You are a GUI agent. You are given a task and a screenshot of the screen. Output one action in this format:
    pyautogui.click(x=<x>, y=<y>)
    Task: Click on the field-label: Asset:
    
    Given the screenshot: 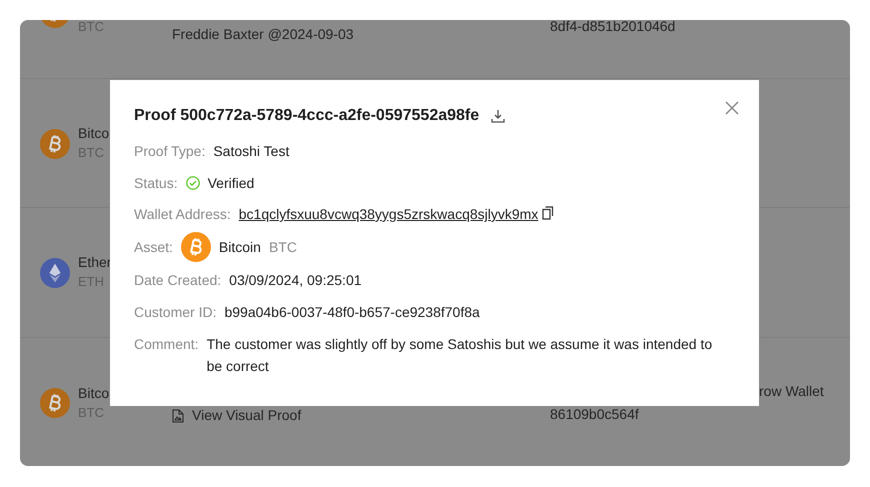 What is the action you would take?
    pyautogui.click(x=153, y=247)
    